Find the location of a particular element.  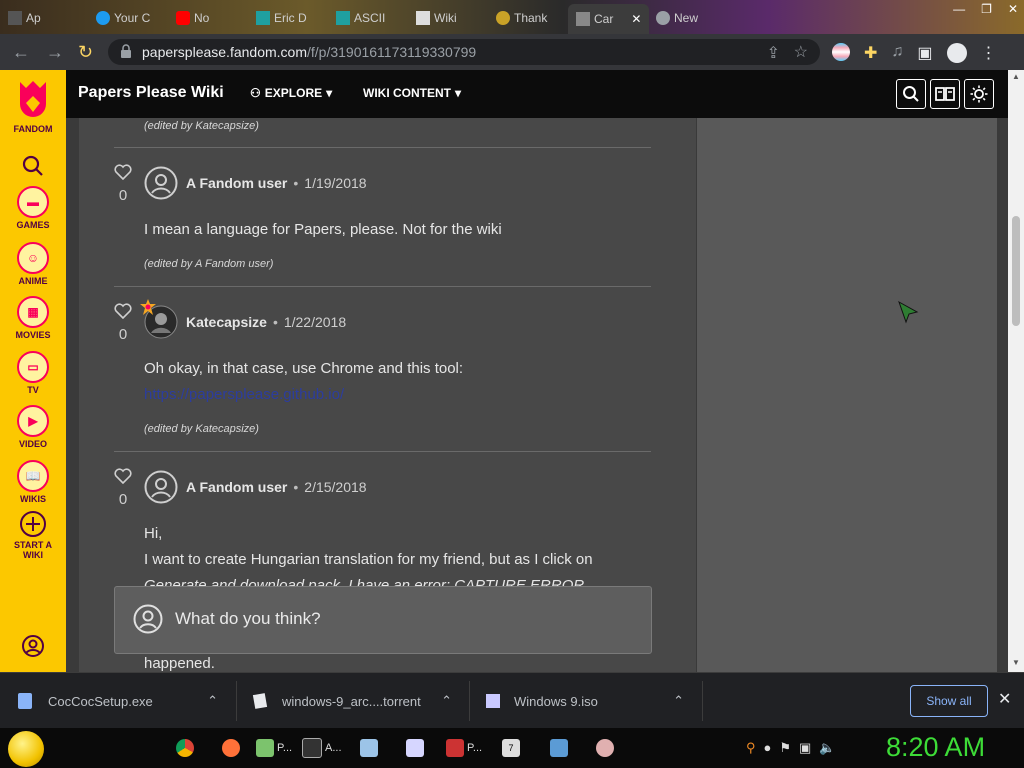

wiki-content-menu: WIKI CONTENT ▾ is located at coordinates (412, 93).